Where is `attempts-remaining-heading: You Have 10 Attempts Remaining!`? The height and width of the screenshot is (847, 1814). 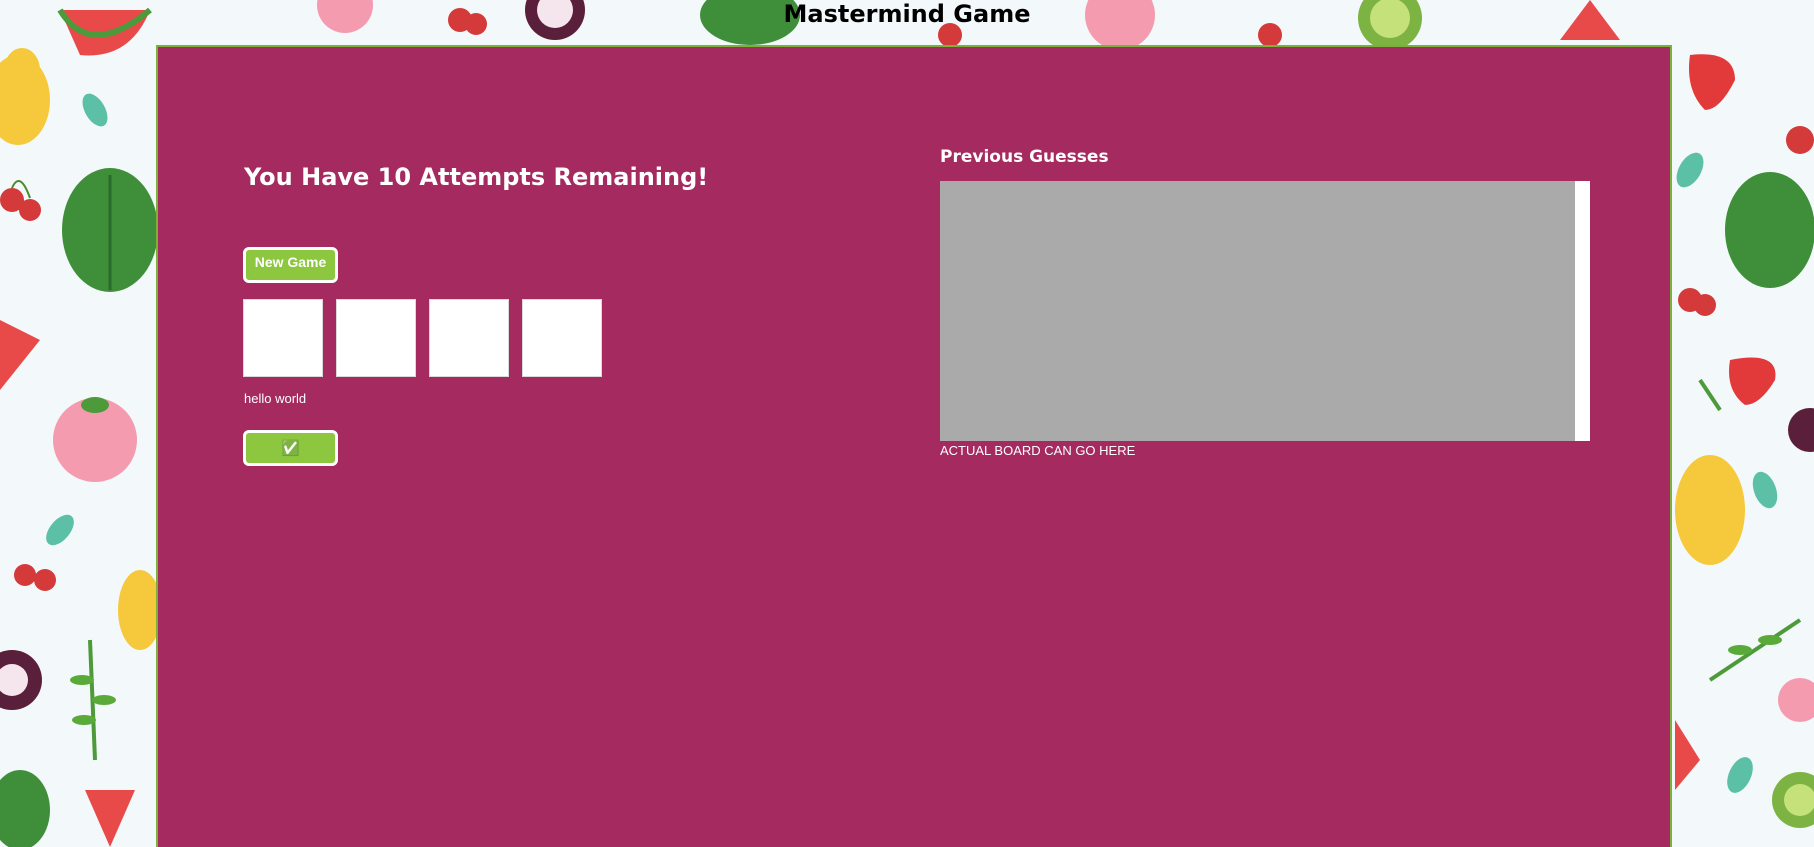 attempts-remaining-heading: You Have 10 Attempts Remaining! is located at coordinates (476, 177).